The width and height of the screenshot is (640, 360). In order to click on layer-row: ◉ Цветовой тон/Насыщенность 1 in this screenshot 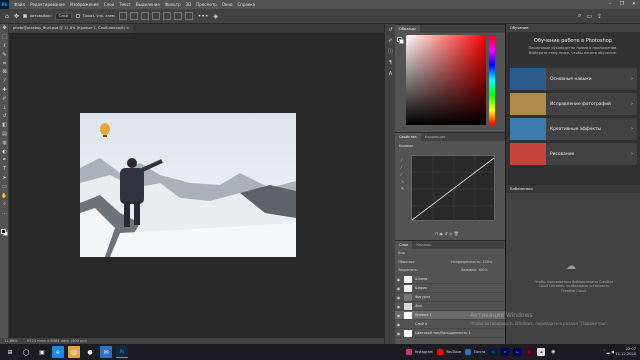, I will do `click(450, 333)`.